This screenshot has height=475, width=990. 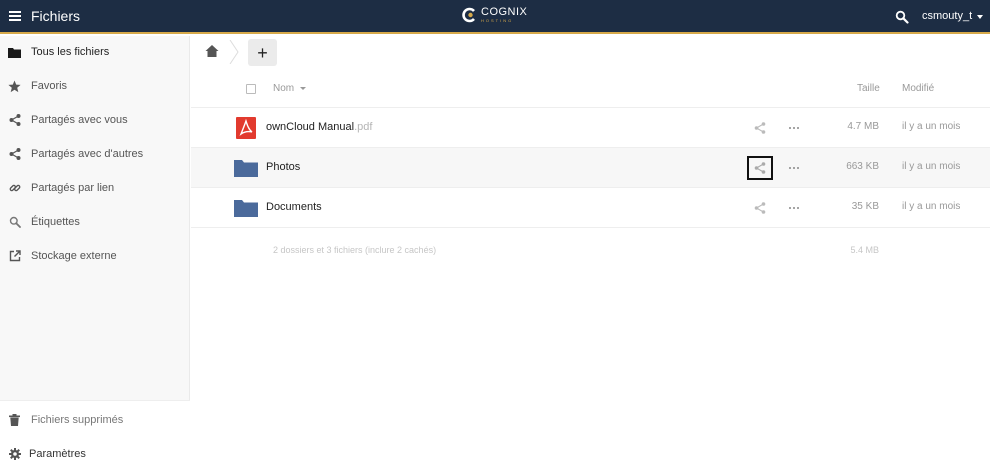 I want to click on file-extension: .pdf, so click(x=363, y=127).